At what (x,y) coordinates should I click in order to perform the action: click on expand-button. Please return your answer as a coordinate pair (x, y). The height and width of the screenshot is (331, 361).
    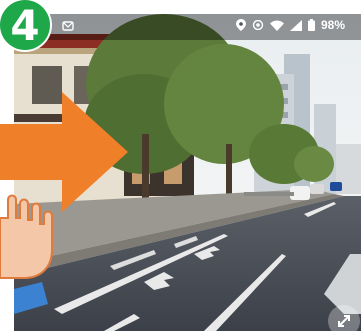
    Looking at the image, I should click on (344, 318).